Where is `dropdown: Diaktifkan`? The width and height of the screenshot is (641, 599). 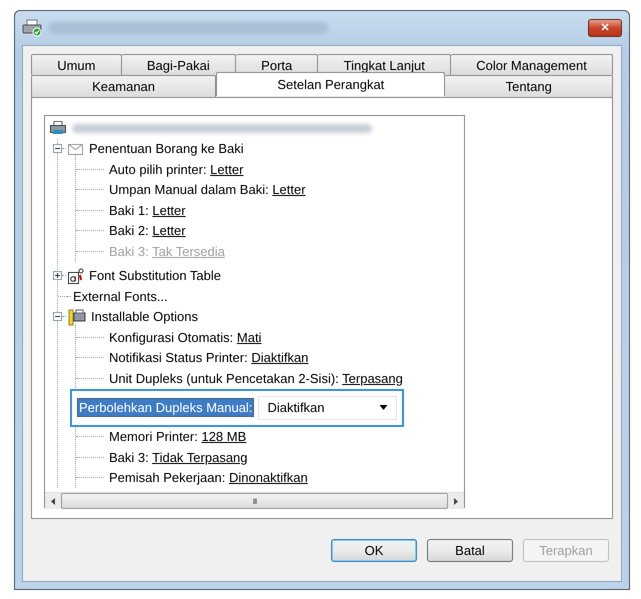
dropdown: Diaktifkan is located at coordinates (327, 408).